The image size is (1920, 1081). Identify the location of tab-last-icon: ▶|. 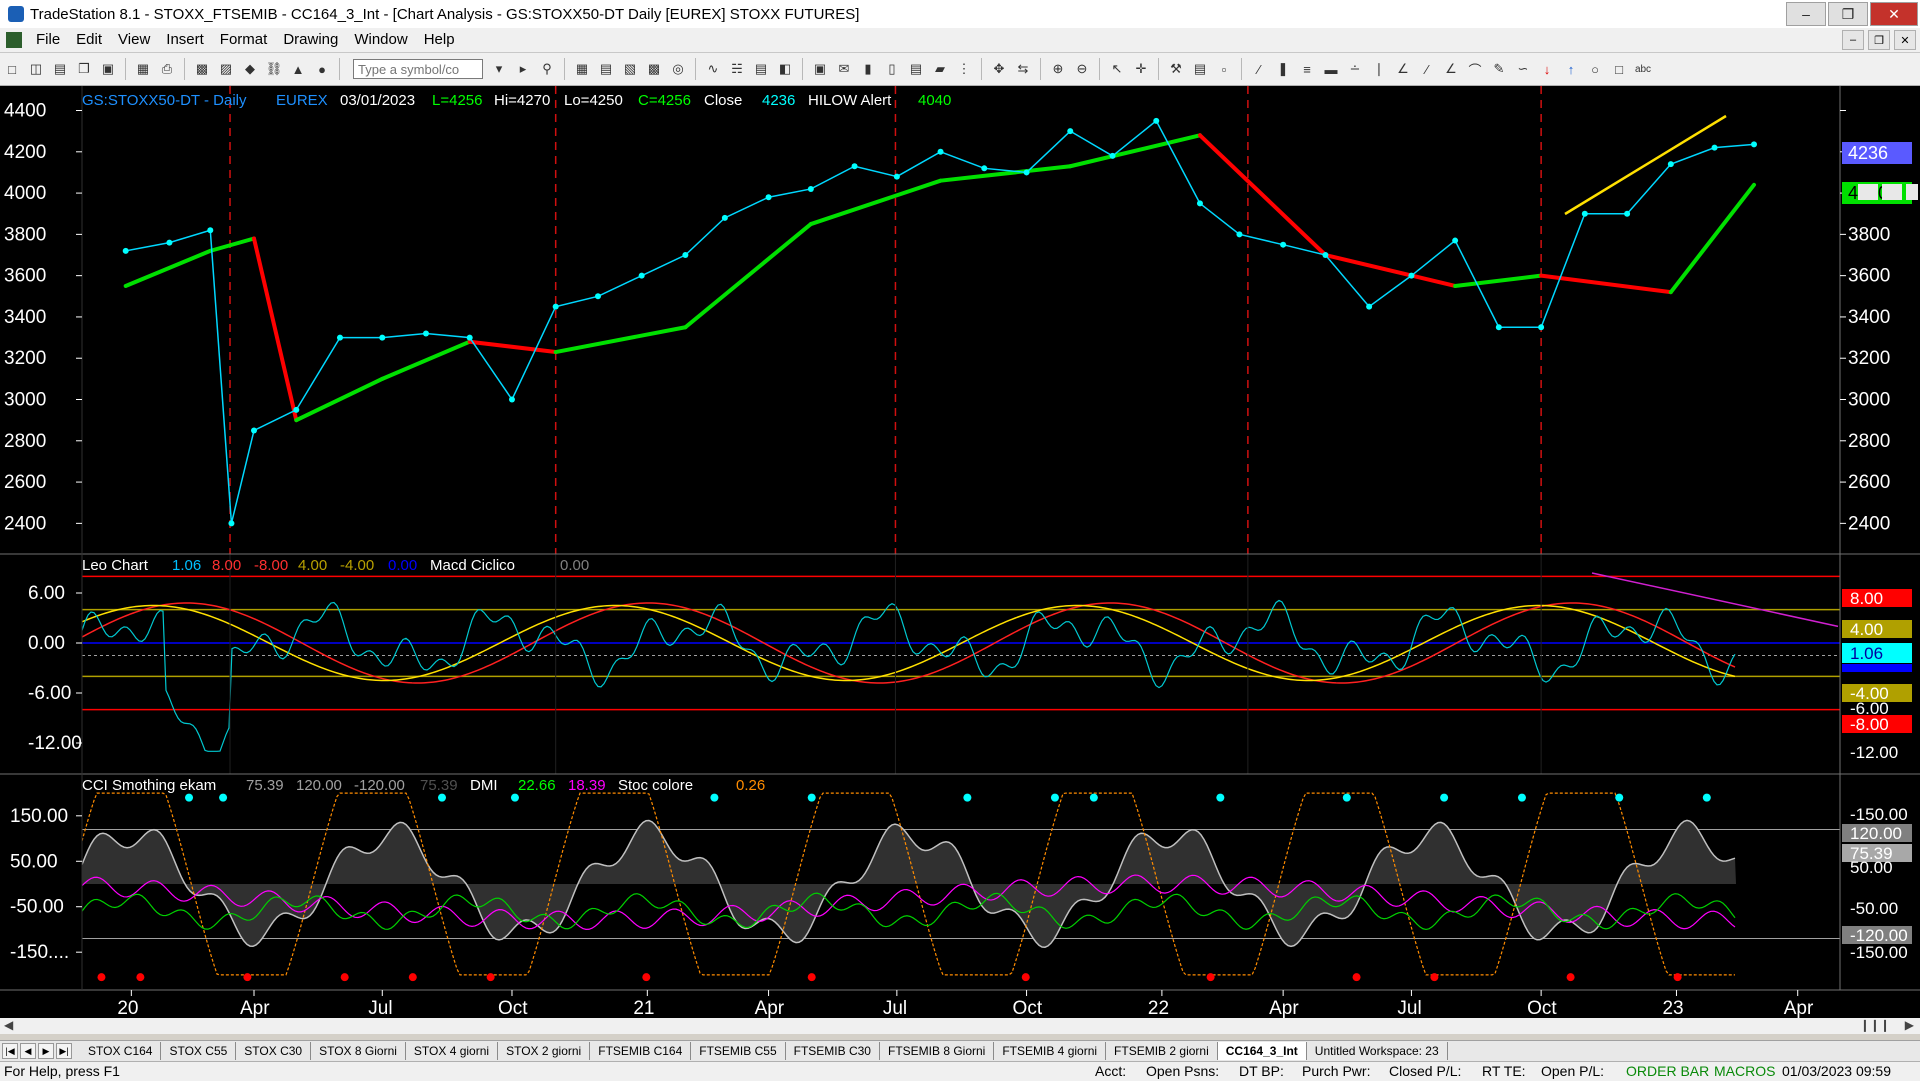
(64, 1051).